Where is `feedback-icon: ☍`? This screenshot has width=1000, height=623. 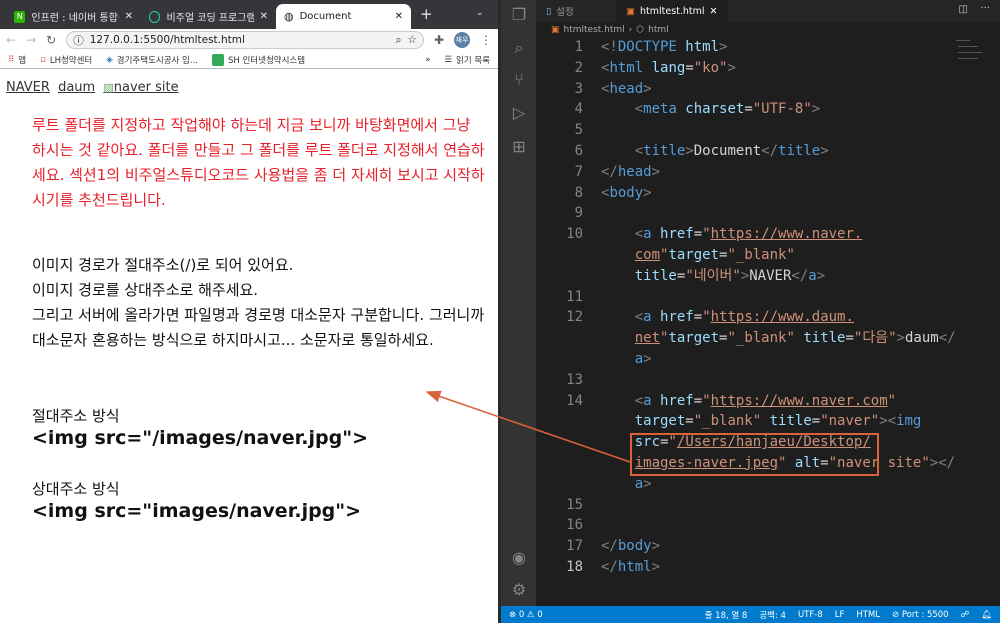 feedback-icon: ☍ is located at coordinates (965, 615).